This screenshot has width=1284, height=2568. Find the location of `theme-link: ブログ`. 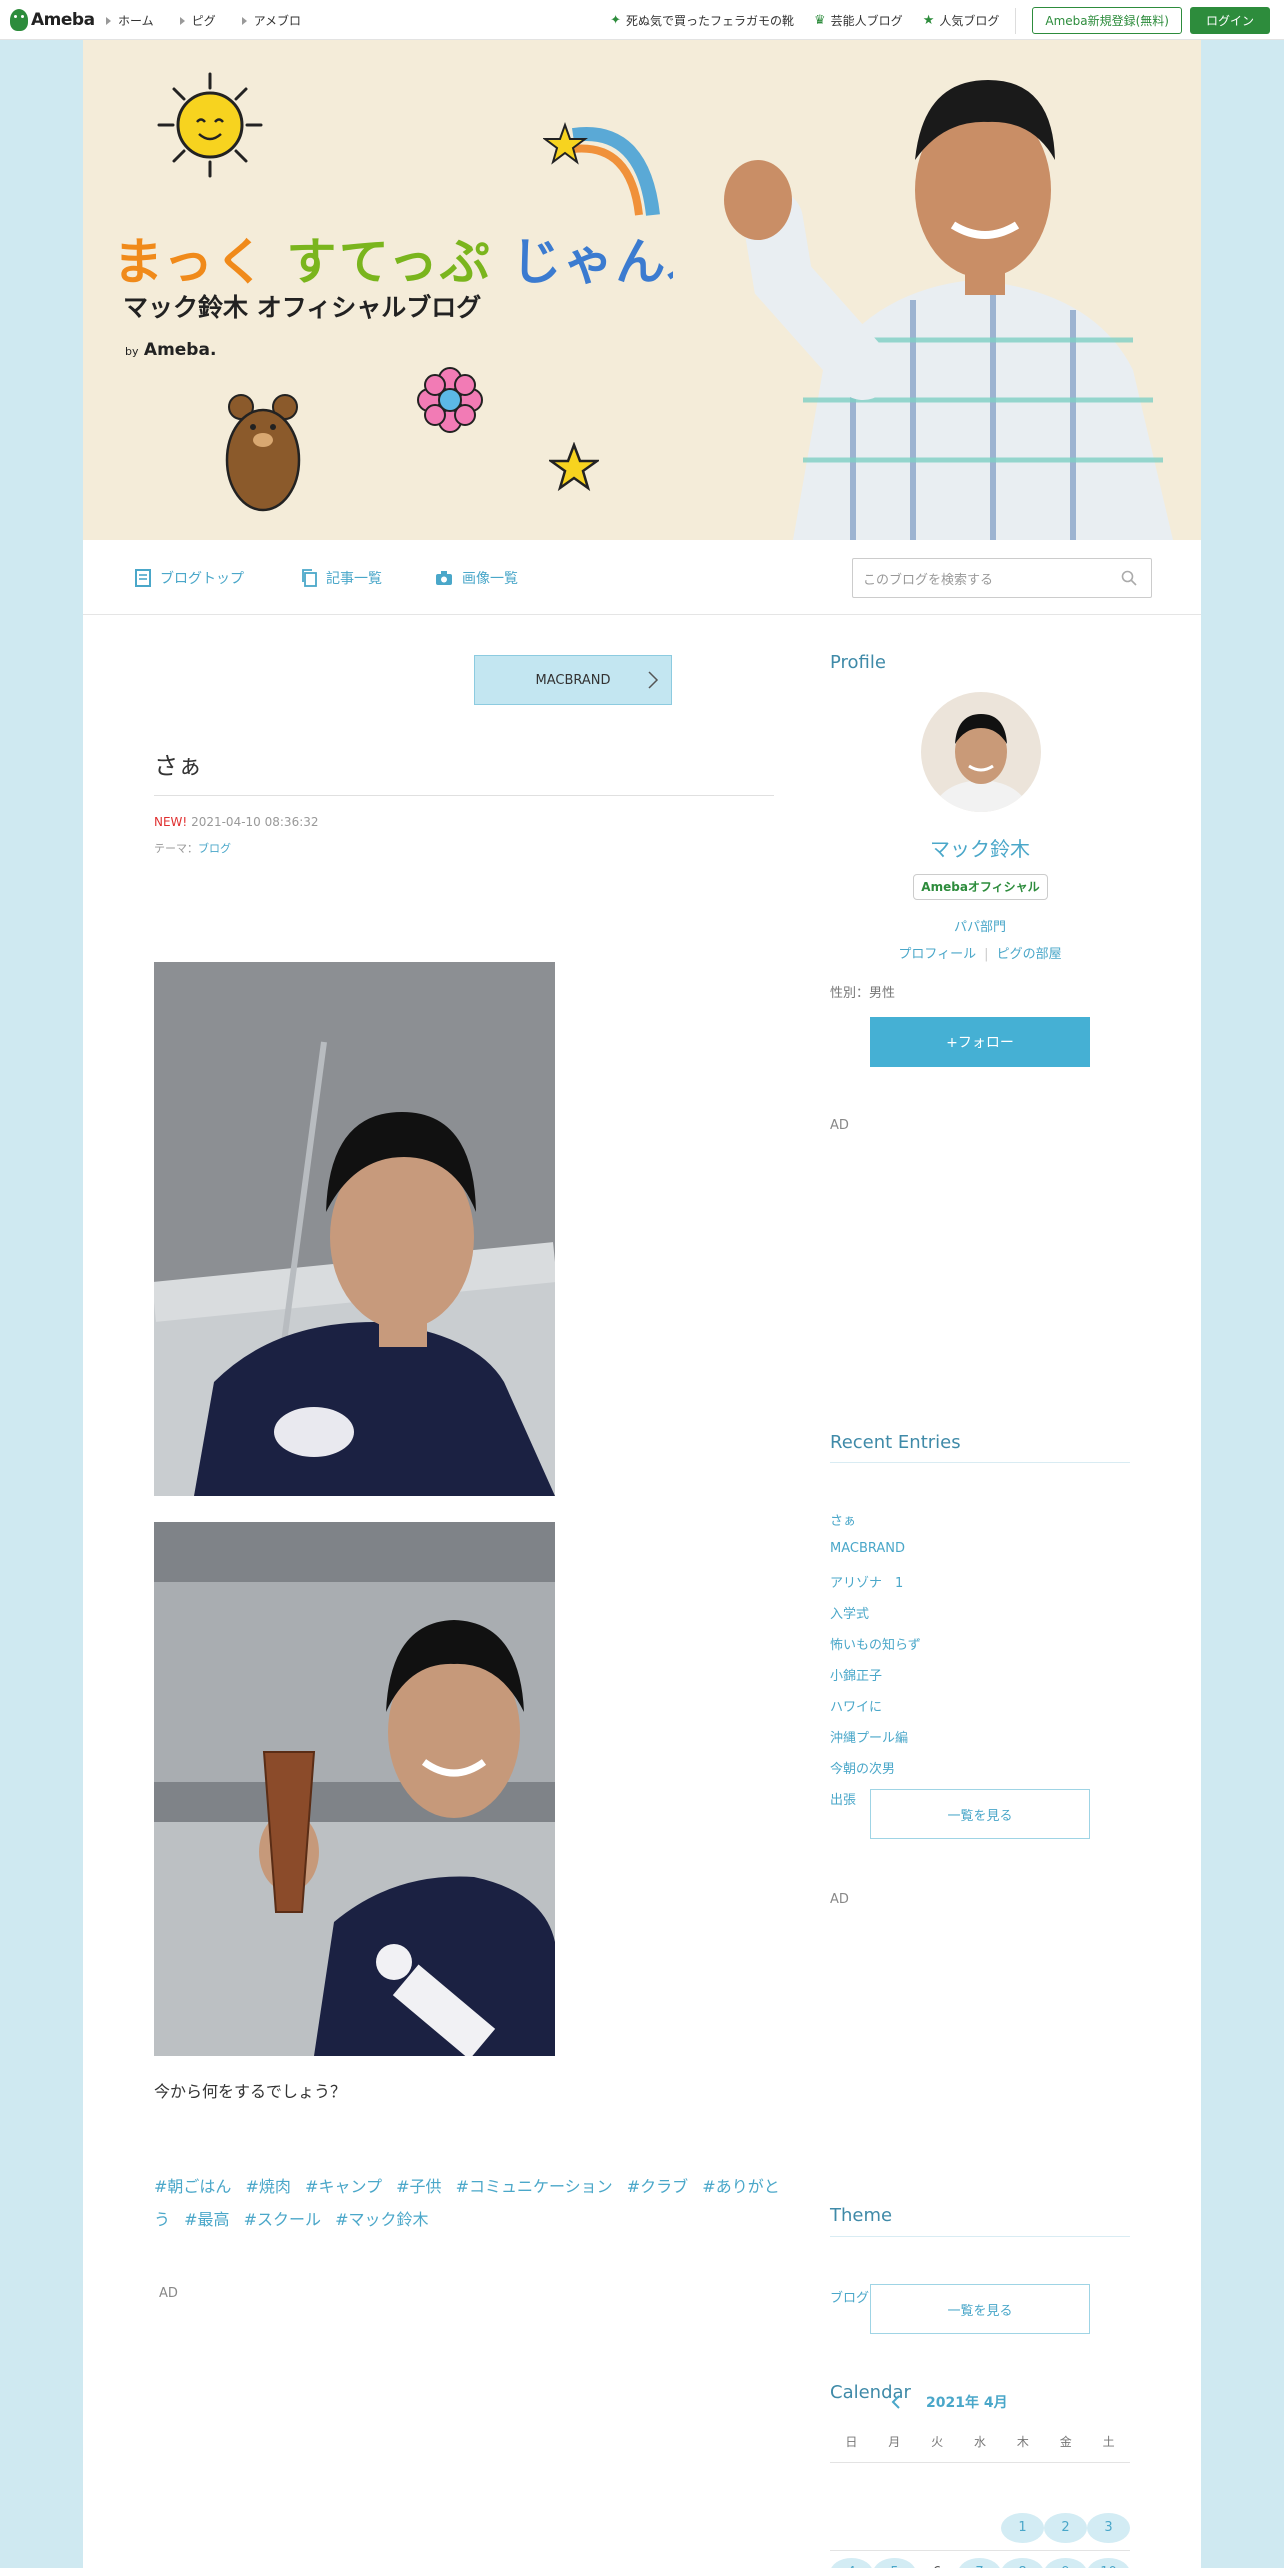

theme-link: ブログ is located at coordinates (214, 848).